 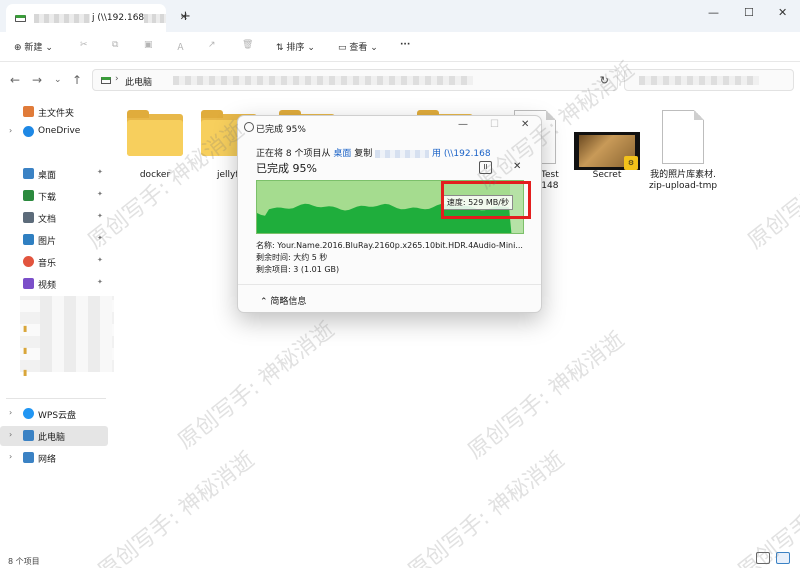 What do you see at coordinates (316, 269) in the screenshot?
I see `items-remaining-value: 3 (1.01 GB)` at bounding box center [316, 269].